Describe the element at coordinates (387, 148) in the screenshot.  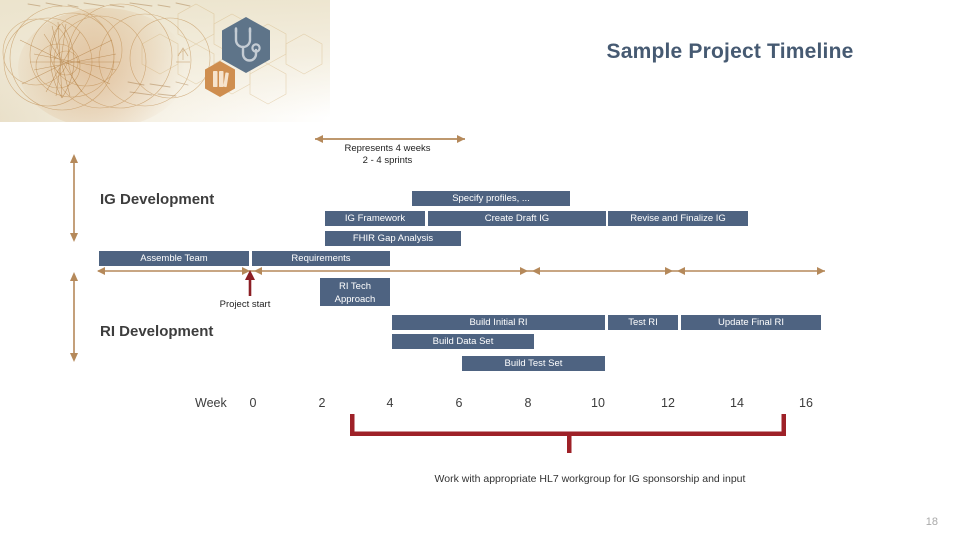
I see `scale-legend-line1: Represents 4 weeks` at that location.